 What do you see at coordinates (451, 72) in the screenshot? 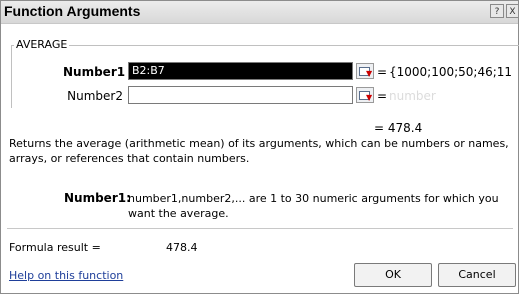
I see `number1-preview: {1000;100;50;46;11` at bounding box center [451, 72].